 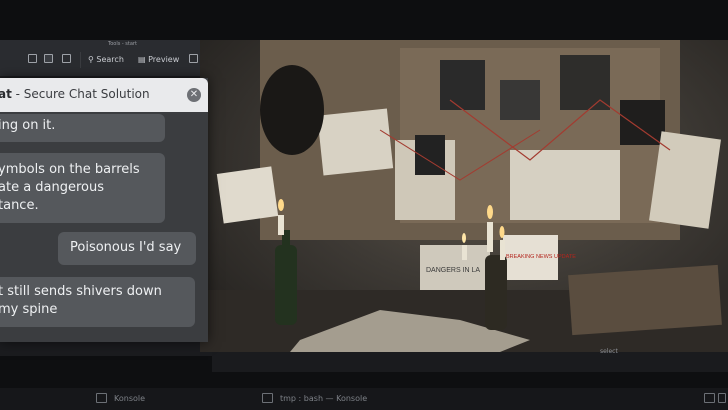 What do you see at coordinates (247, 195) in the screenshot?
I see `photo-note` at bounding box center [247, 195].